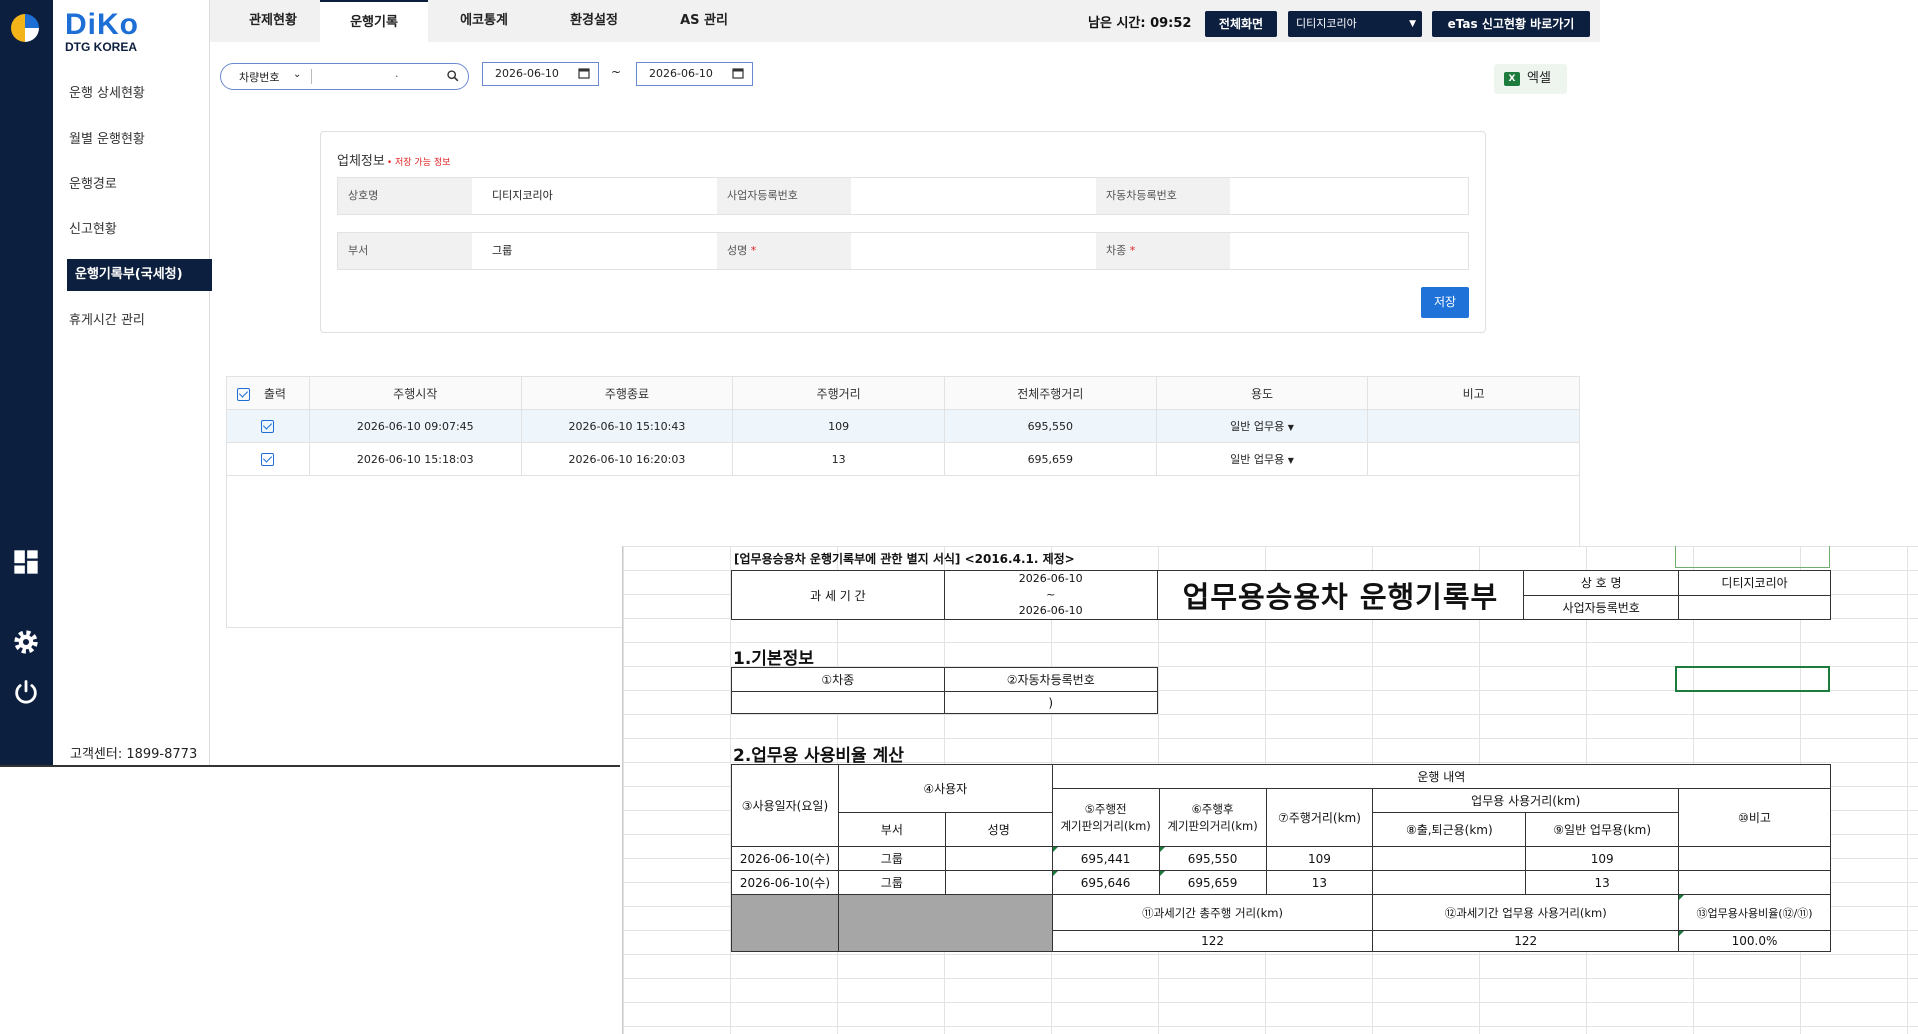 The height and width of the screenshot is (1034, 1918). What do you see at coordinates (1349, 196) in the screenshot?
I see `value-car-no` at bounding box center [1349, 196].